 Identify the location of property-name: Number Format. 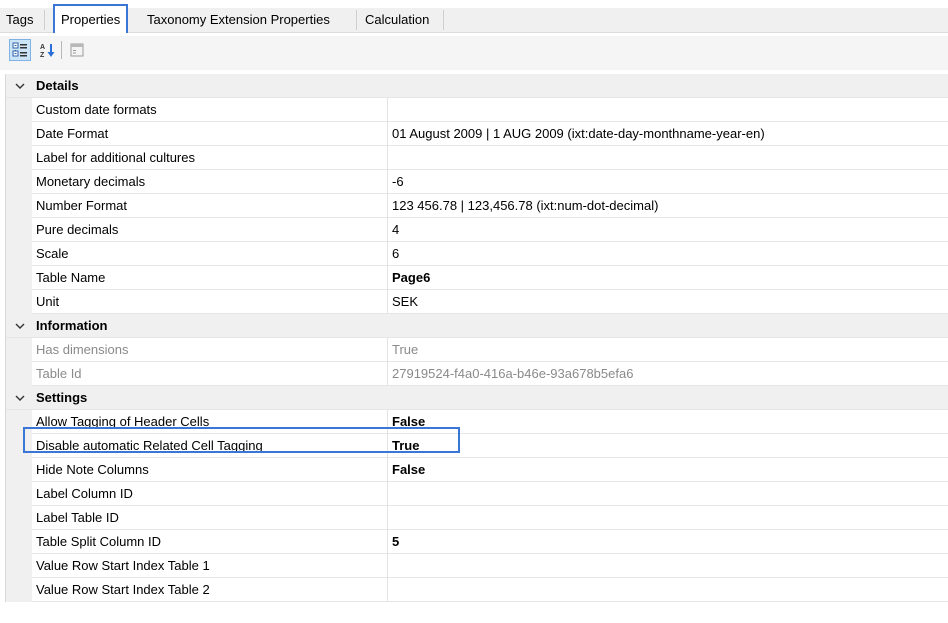
(82, 205).